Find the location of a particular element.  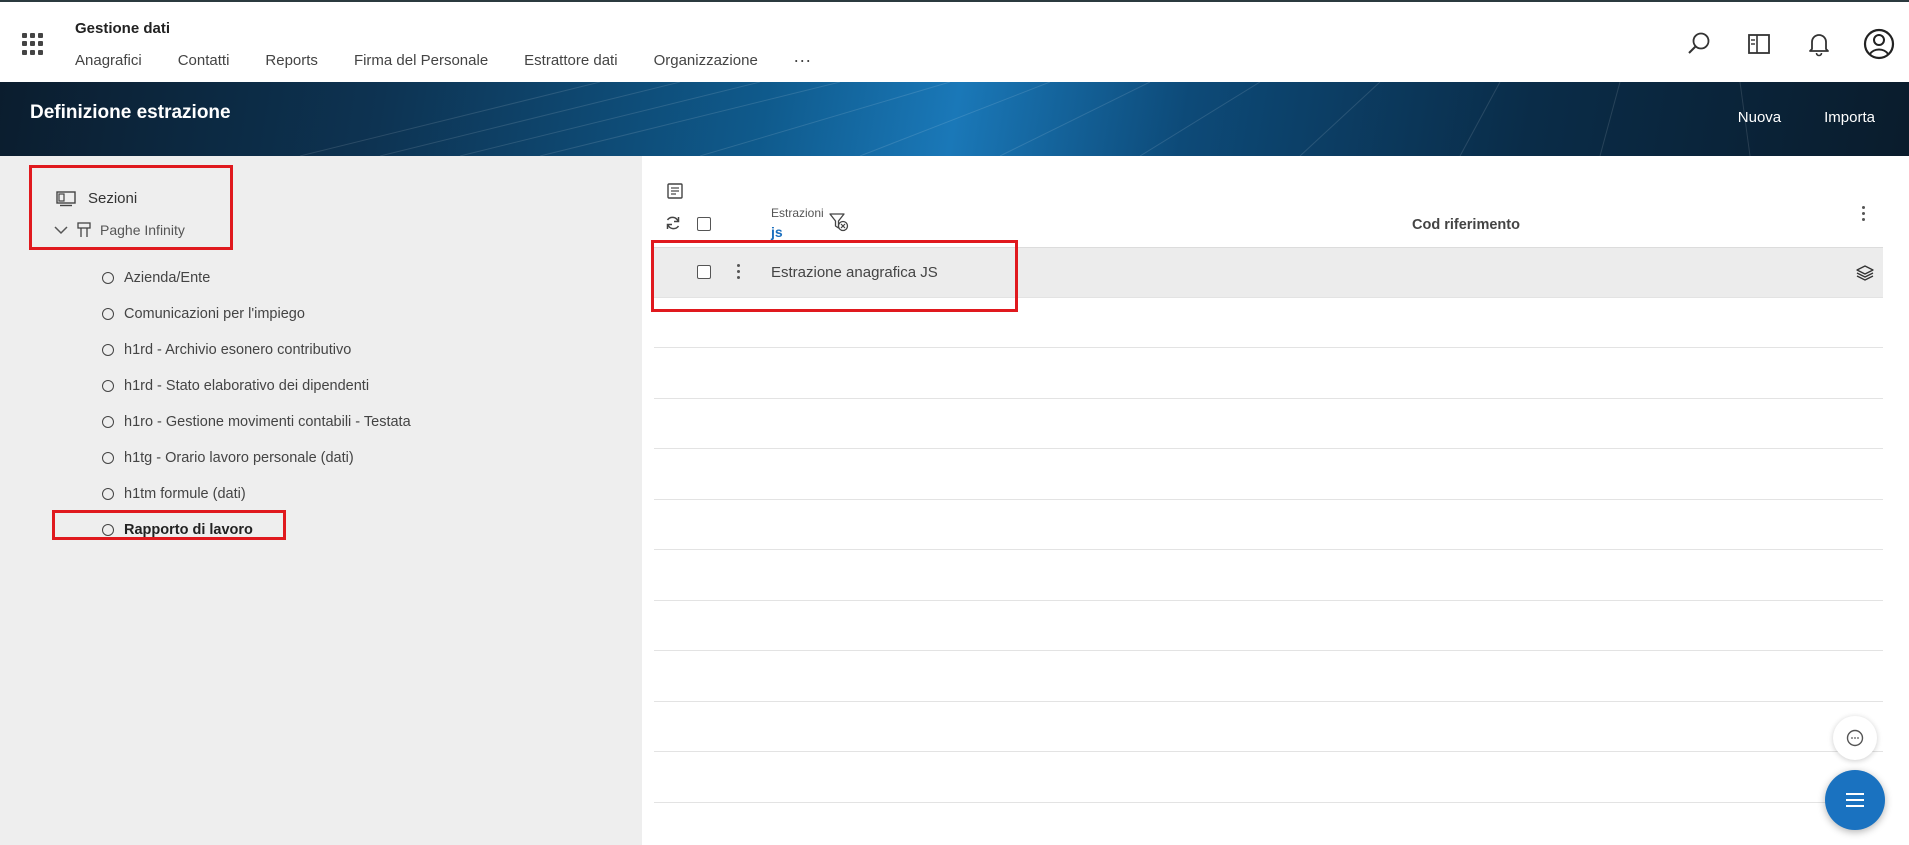

nav-item-firma-del-personale: Firma del Personale is located at coordinates (421, 60).